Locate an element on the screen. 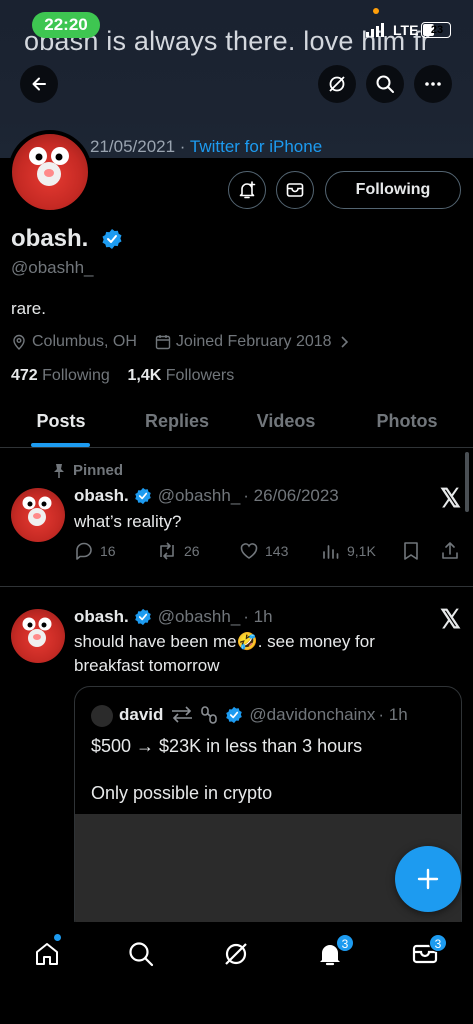 Image resolution: width=473 pixels, height=1024 pixels. like-button: 143 is located at coordinates (263, 551).